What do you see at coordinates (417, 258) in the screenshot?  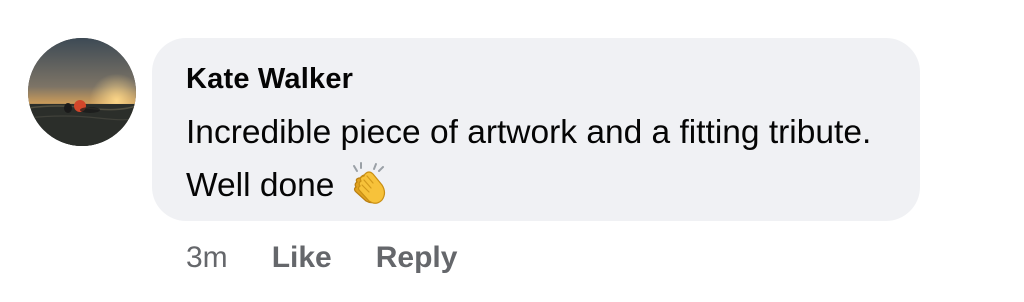 I see `reply-button: Reply` at bounding box center [417, 258].